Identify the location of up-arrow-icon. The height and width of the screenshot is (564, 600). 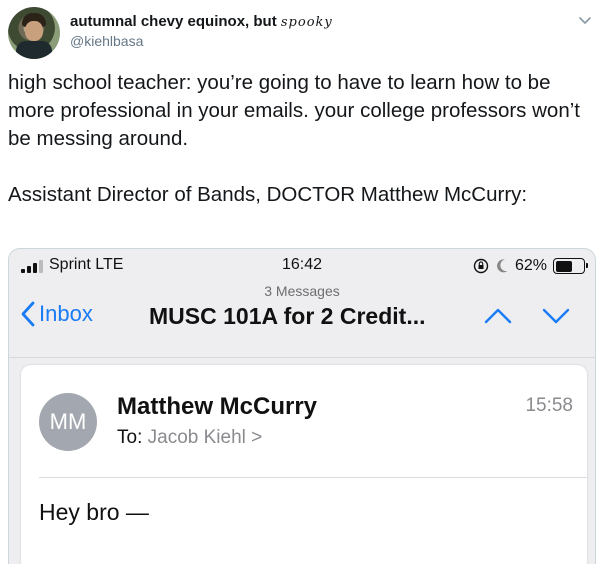
(498, 316).